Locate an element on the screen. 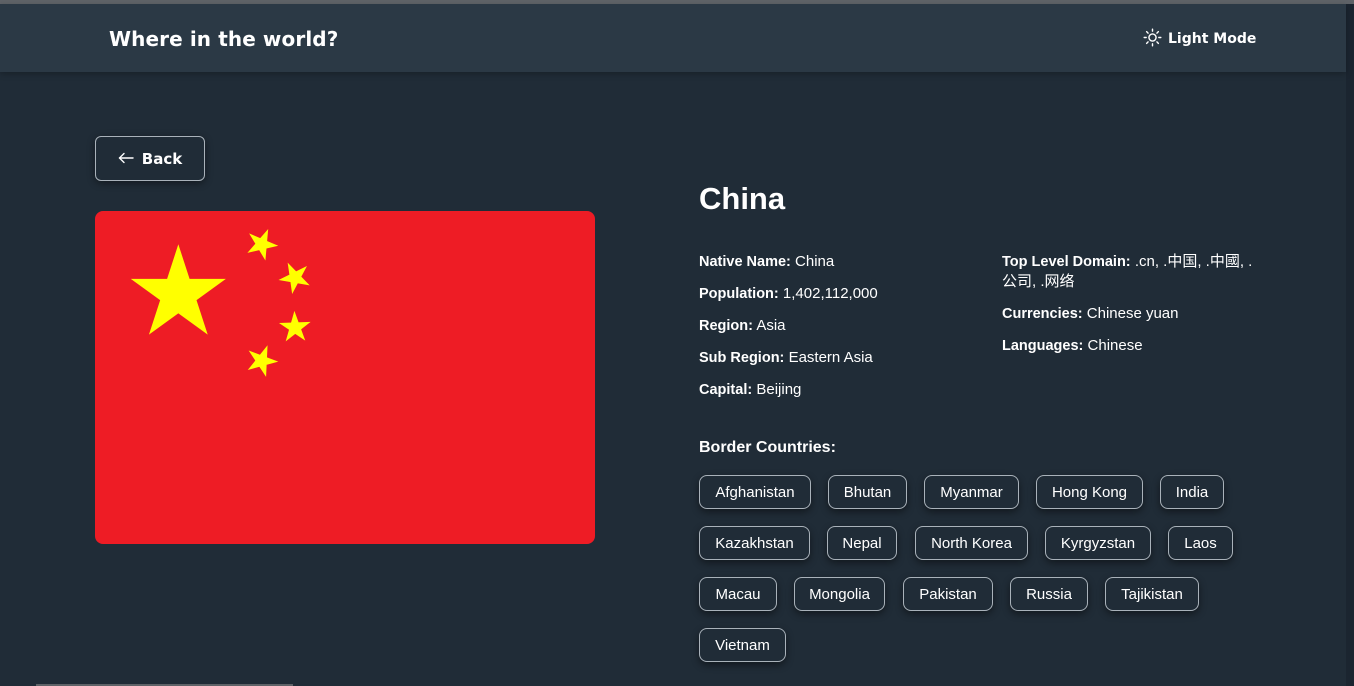 Image resolution: width=1354 pixels, height=686 pixels. border-country-chip: North Korea is located at coordinates (971, 543).